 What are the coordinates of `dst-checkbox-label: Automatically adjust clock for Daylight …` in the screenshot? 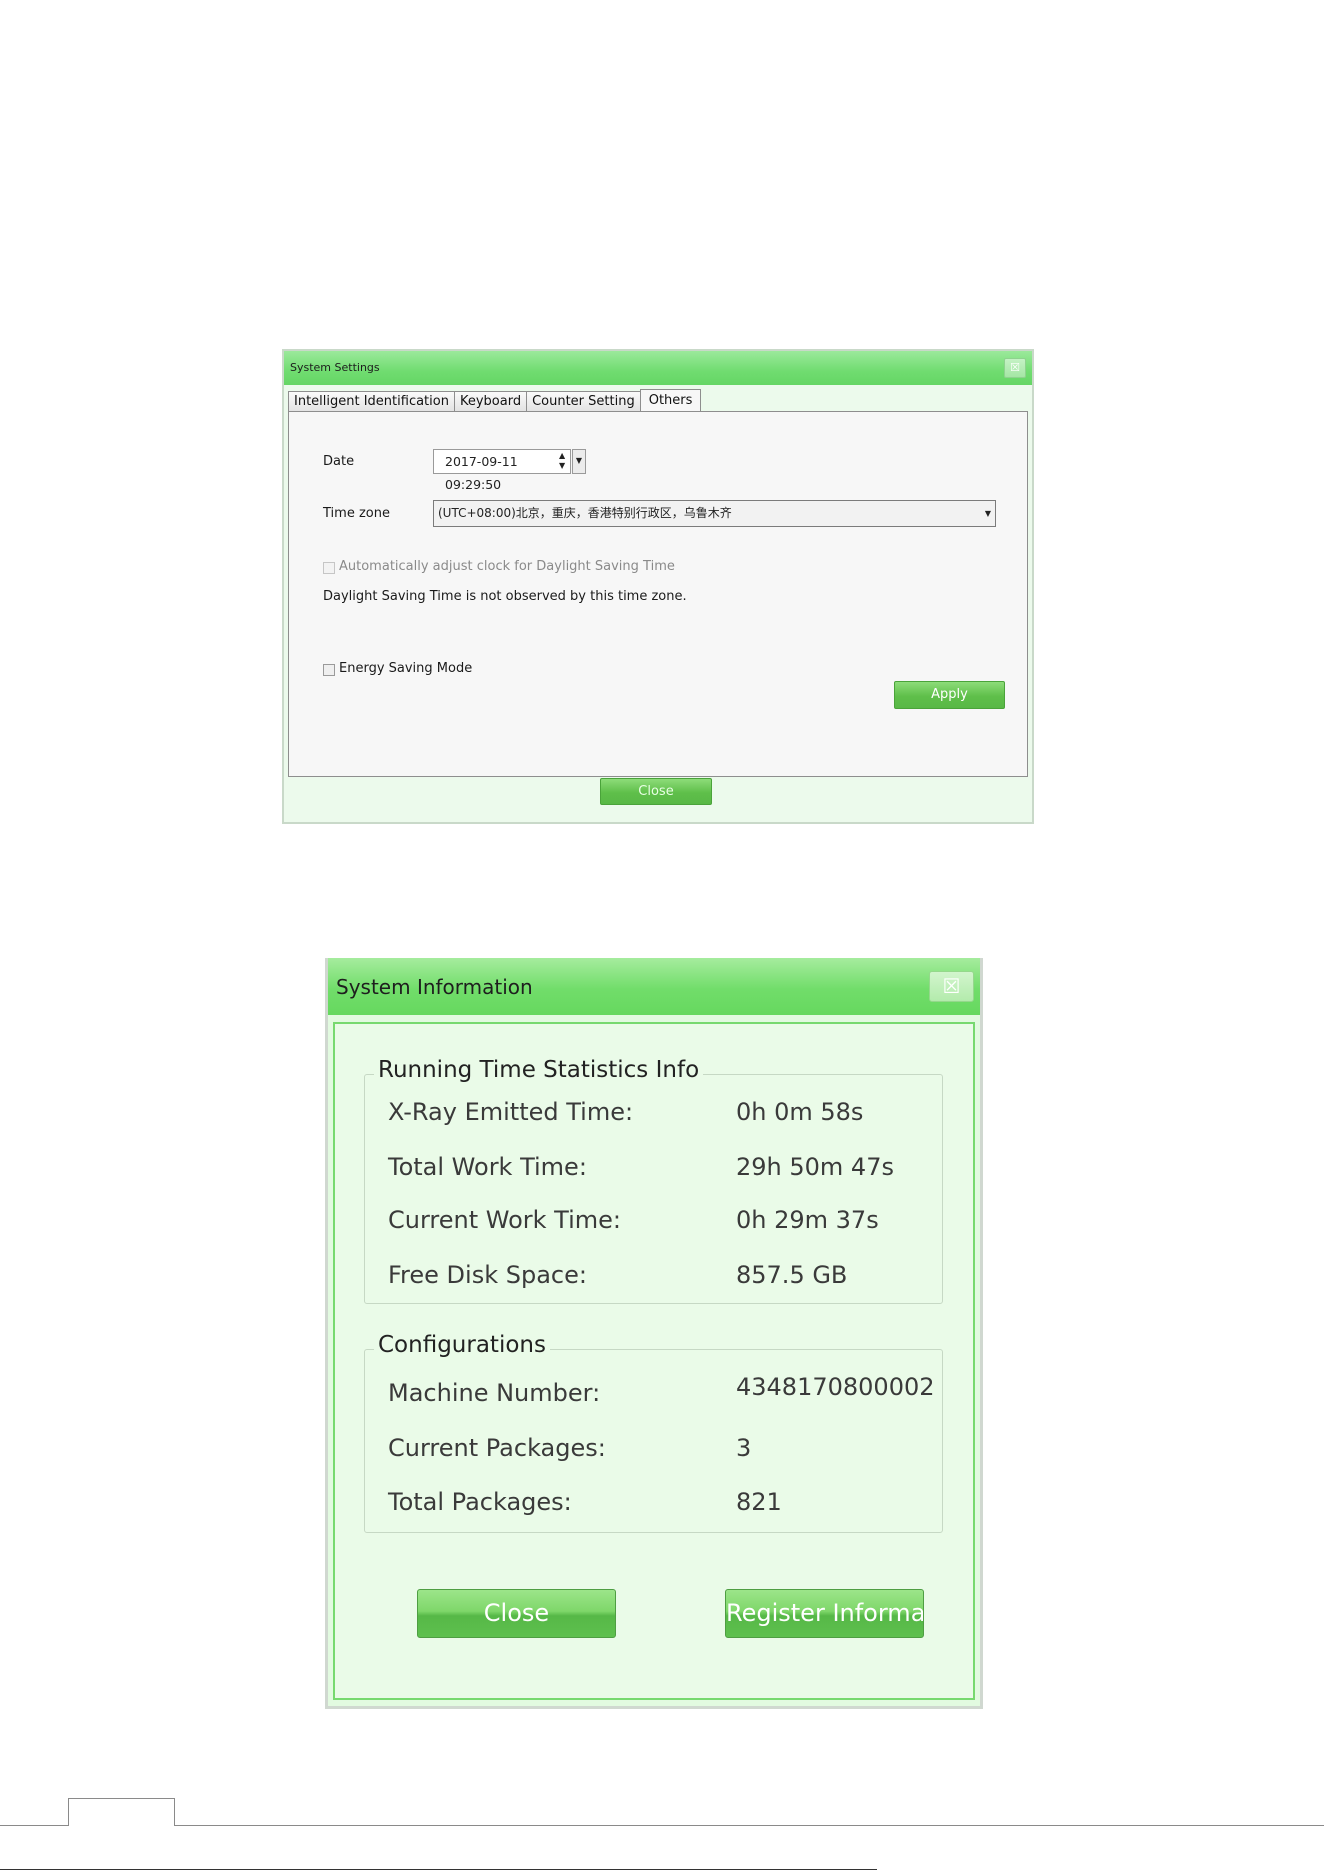 It's located at (507, 566).